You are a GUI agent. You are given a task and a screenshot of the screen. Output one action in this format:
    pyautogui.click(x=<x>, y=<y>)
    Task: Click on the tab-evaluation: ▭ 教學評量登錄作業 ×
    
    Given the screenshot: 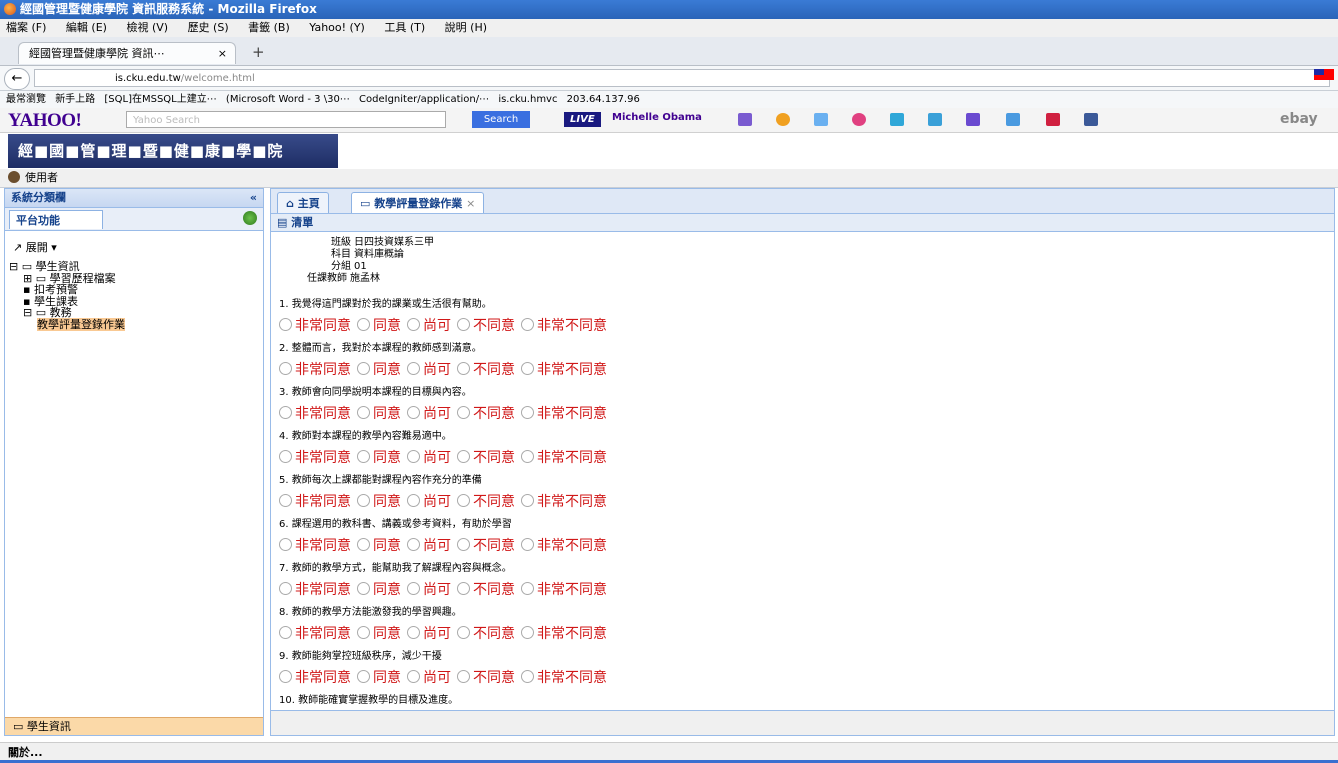 What is the action you would take?
    pyautogui.click(x=418, y=202)
    